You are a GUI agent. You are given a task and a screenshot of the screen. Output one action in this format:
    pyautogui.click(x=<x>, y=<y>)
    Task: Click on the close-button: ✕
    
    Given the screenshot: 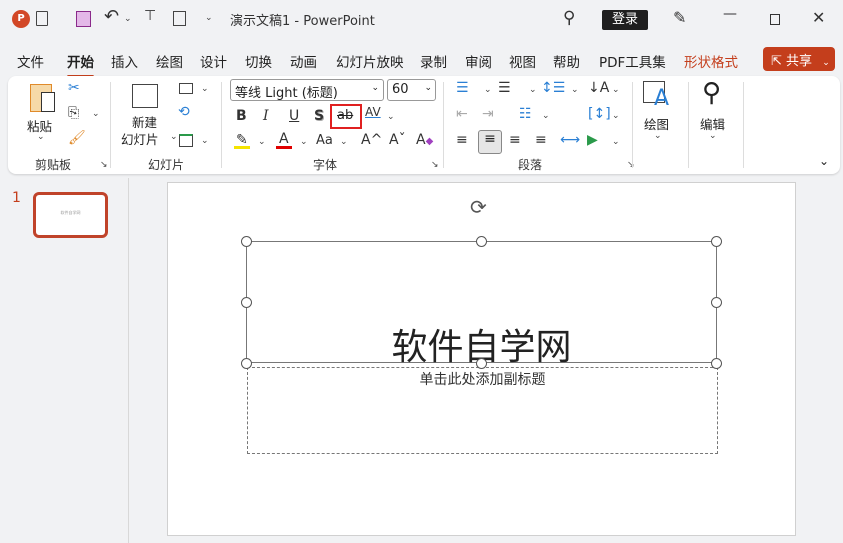 What is the action you would take?
    pyautogui.click(x=818, y=17)
    